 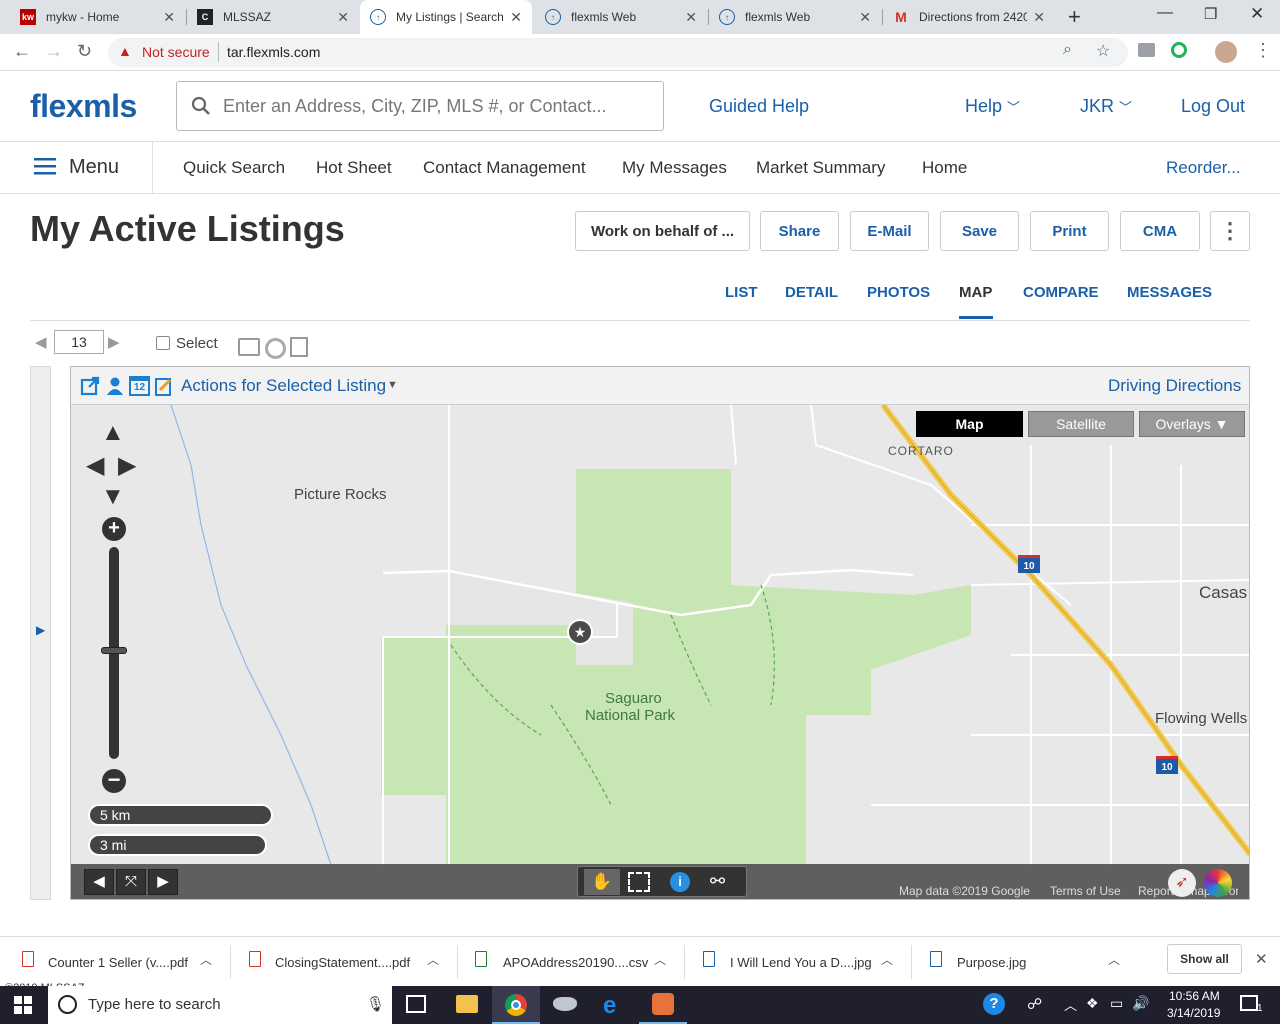 What do you see at coordinates (889, 231) in the screenshot?
I see `email-button: E-Mail` at bounding box center [889, 231].